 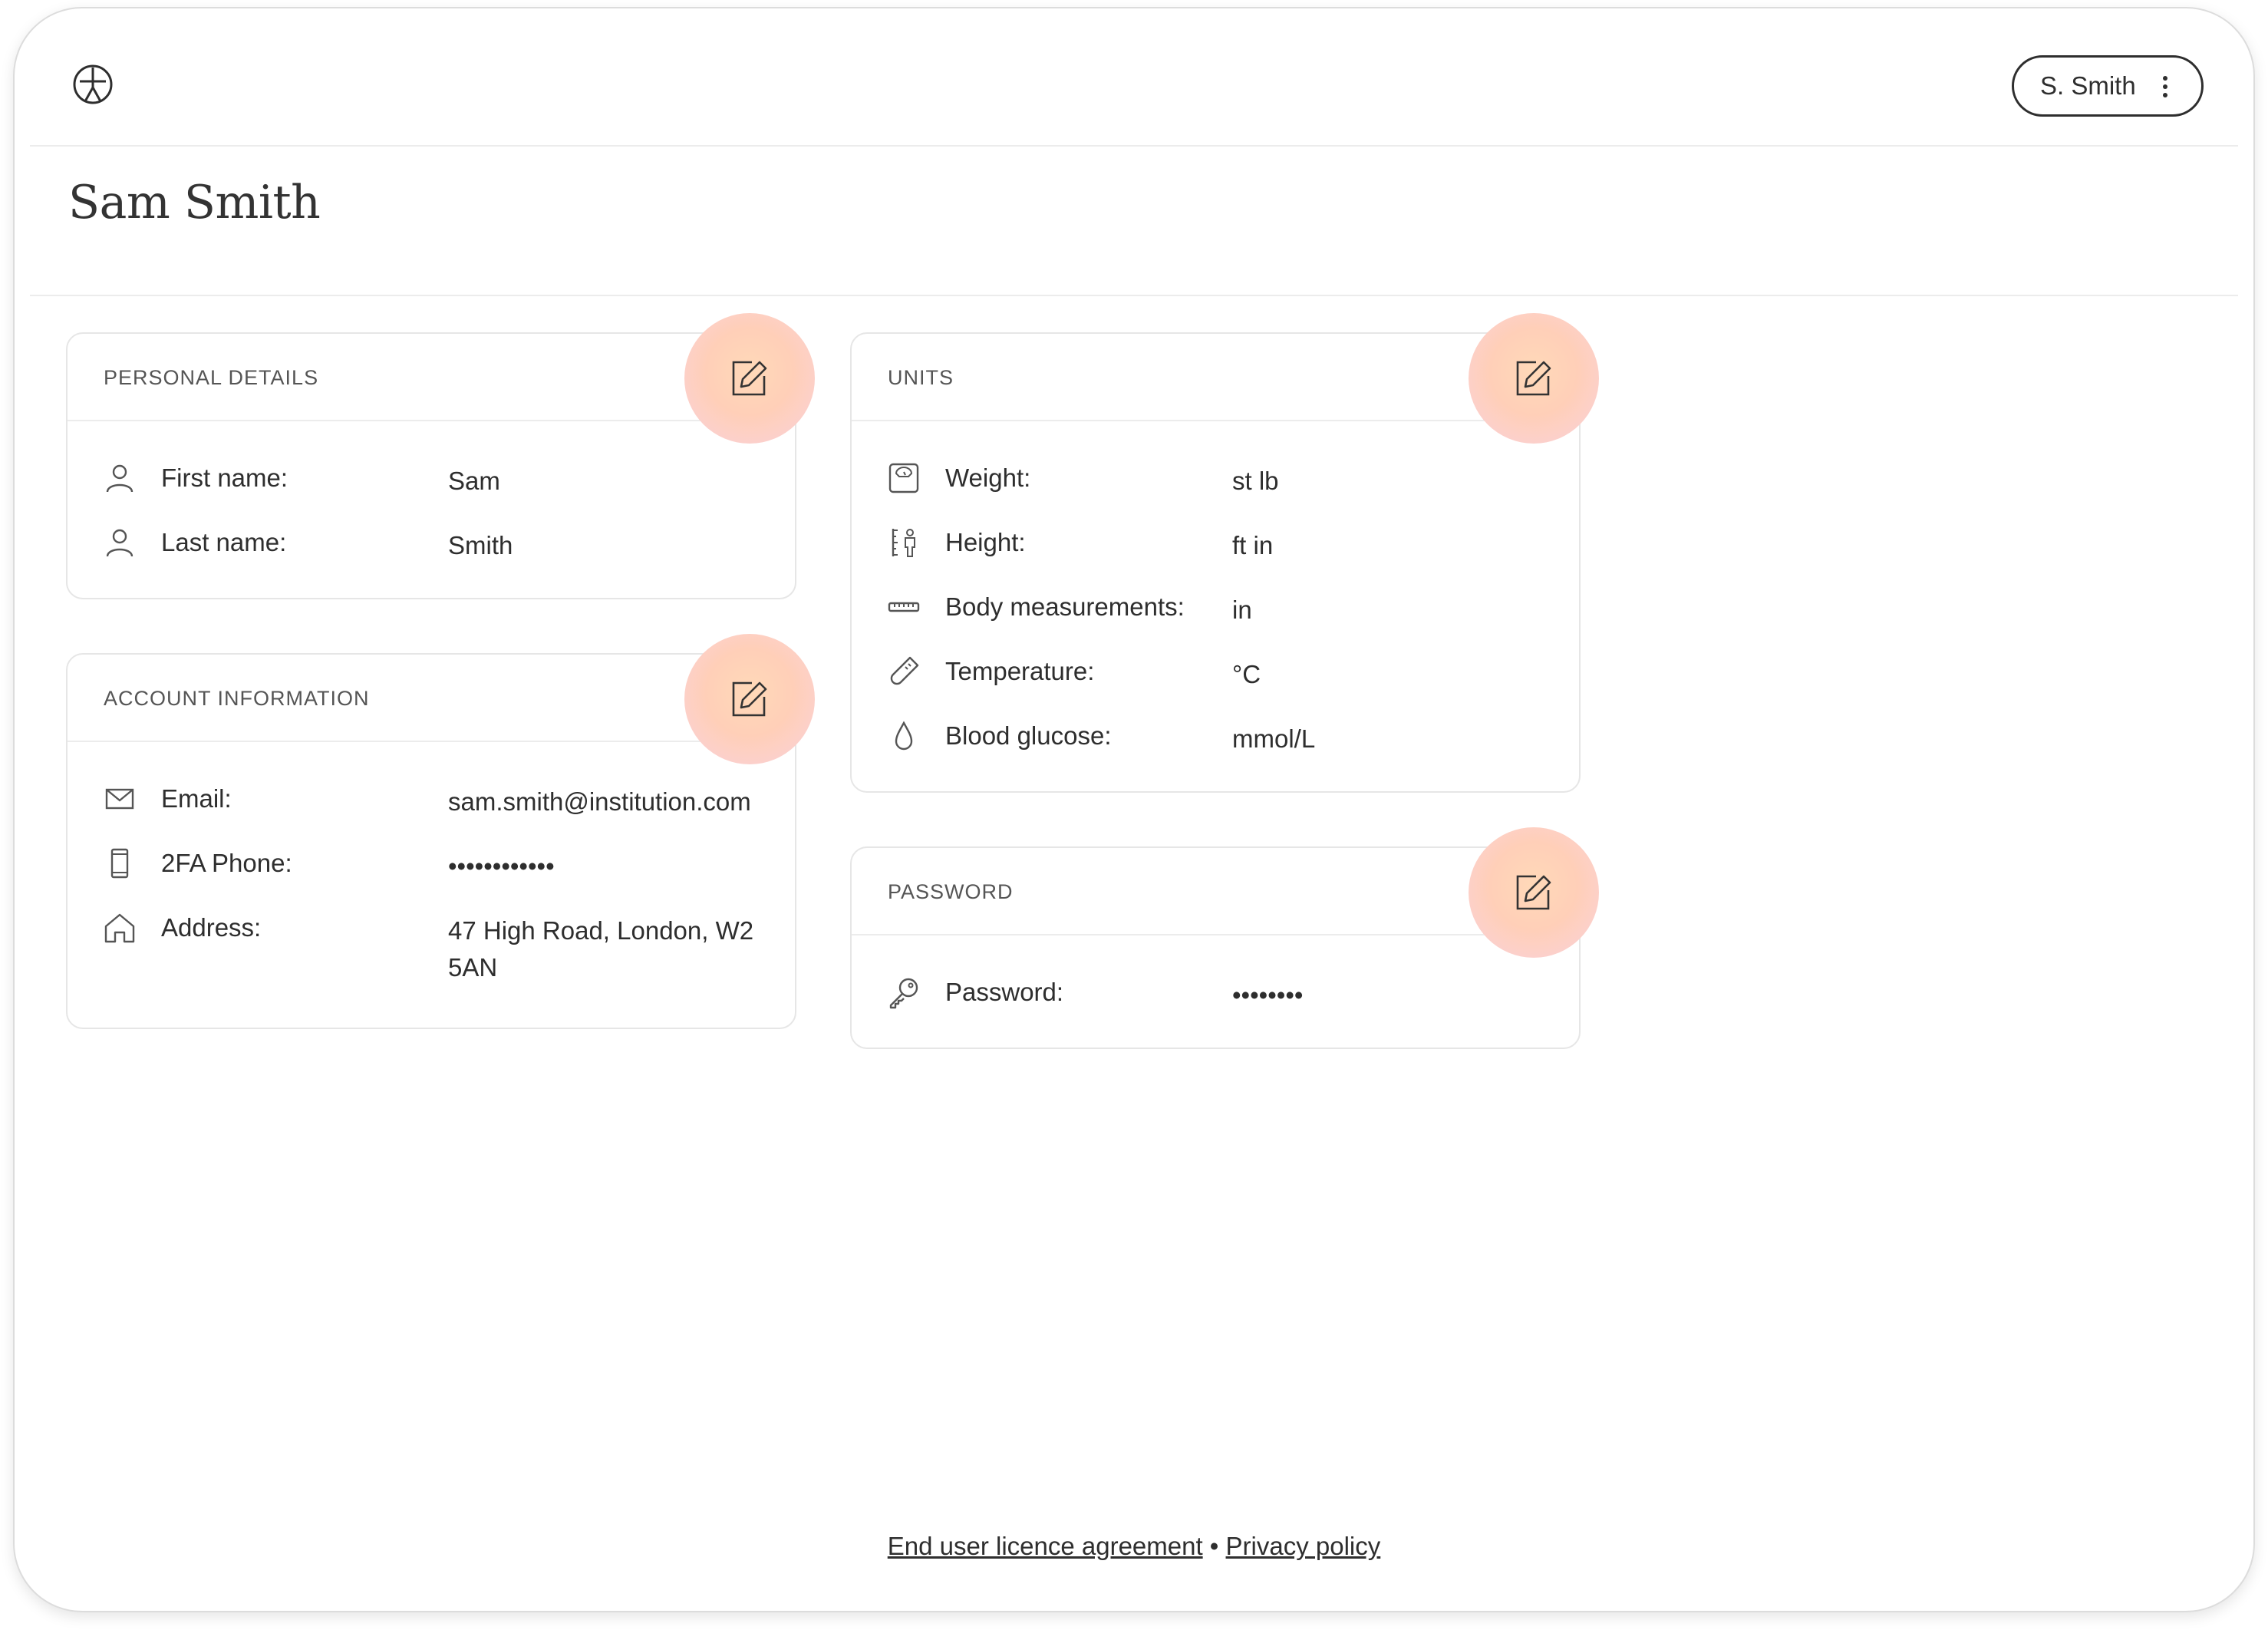 What do you see at coordinates (1268, 995) in the screenshot?
I see `password-value: ••••••••` at bounding box center [1268, 995].